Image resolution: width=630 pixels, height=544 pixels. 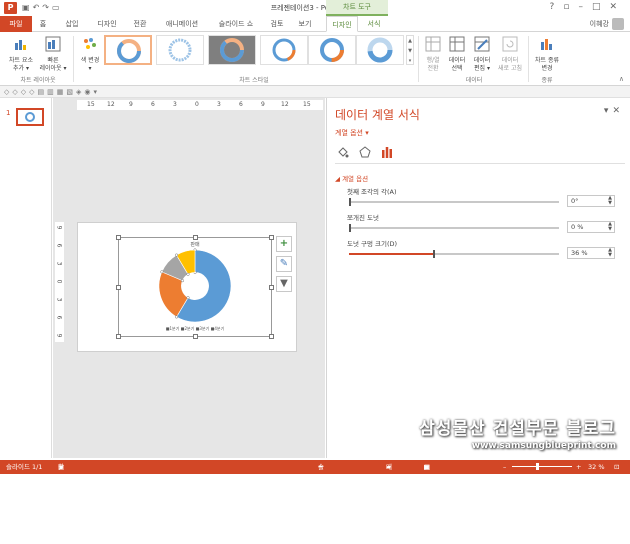 What do you see at coordinates (601, 7) in the screenshot?
I see `maximize-icon: □` at bounding box center [601, 7].